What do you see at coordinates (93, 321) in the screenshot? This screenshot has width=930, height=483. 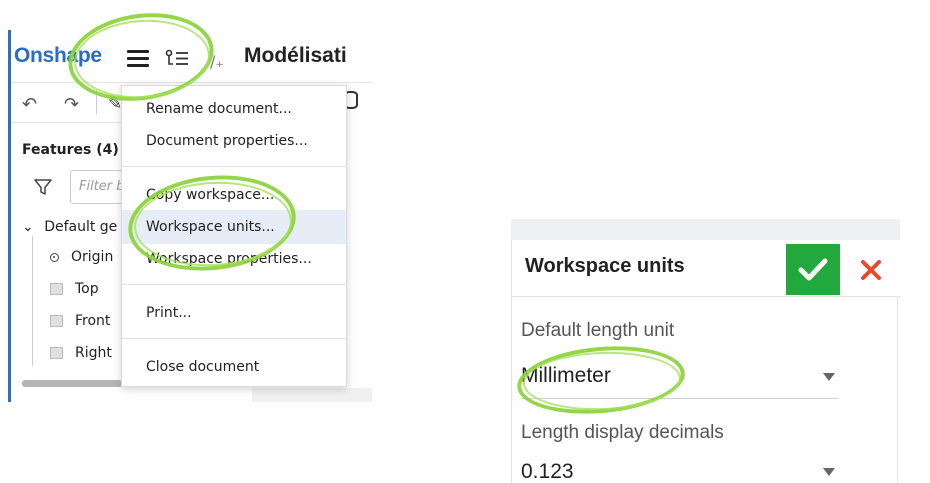 I see `tree-item-label: Front` at bounding box center [93, 321].